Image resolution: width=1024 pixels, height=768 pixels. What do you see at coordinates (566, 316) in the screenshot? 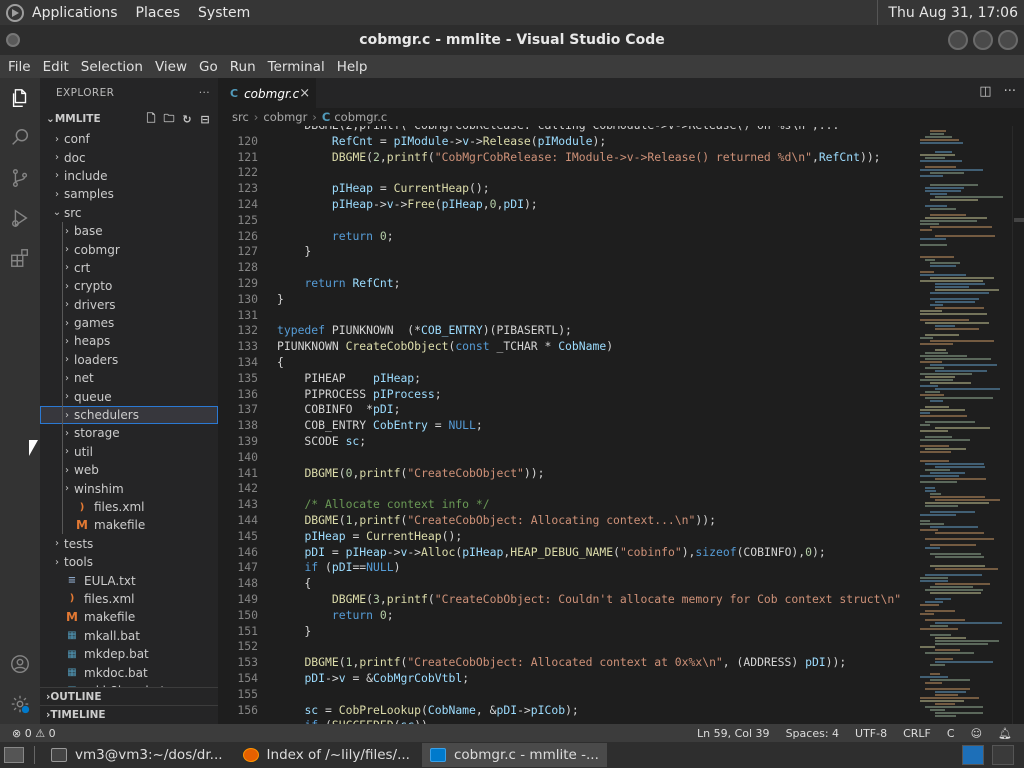
I see `code-line: 131` at bounding box center [566, 316].